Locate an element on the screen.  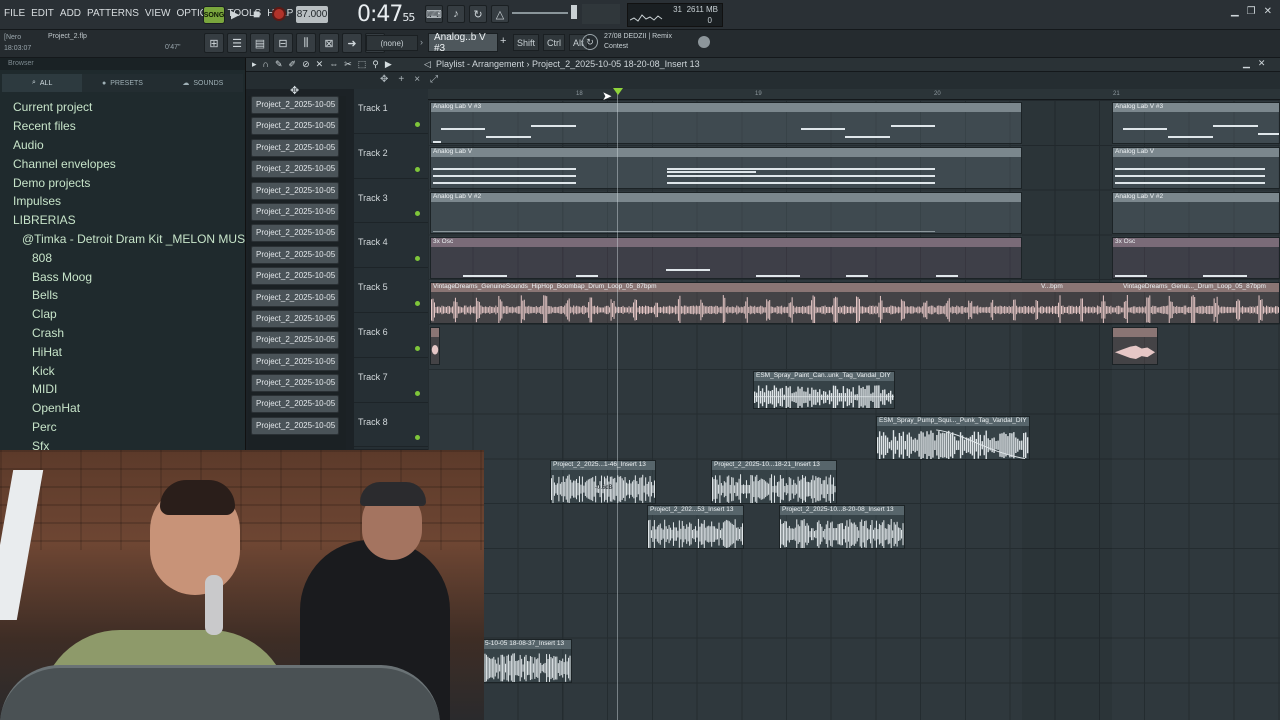
play-icon: ▶ is located at coordinates (235, 14).